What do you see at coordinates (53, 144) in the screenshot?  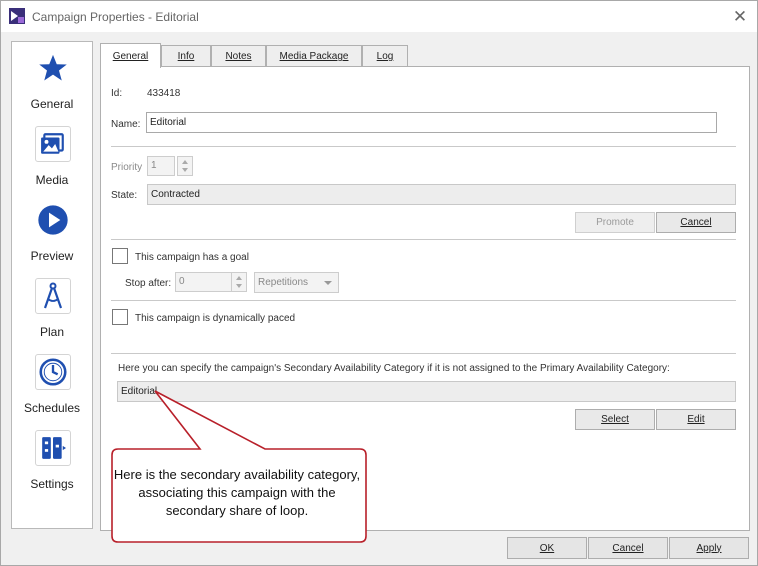 I see `media-icon` at bounding box center [53, 144].